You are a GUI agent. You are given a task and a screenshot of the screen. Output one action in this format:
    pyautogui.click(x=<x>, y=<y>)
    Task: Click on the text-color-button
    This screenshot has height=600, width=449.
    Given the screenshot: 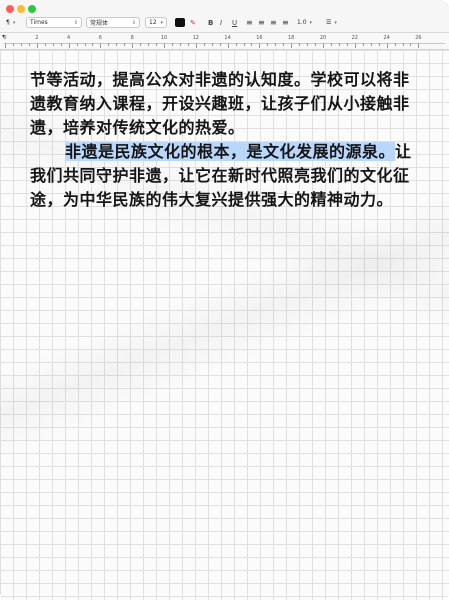 What is the action you would take?
    pyautogui.click(x=180, y=22)
    